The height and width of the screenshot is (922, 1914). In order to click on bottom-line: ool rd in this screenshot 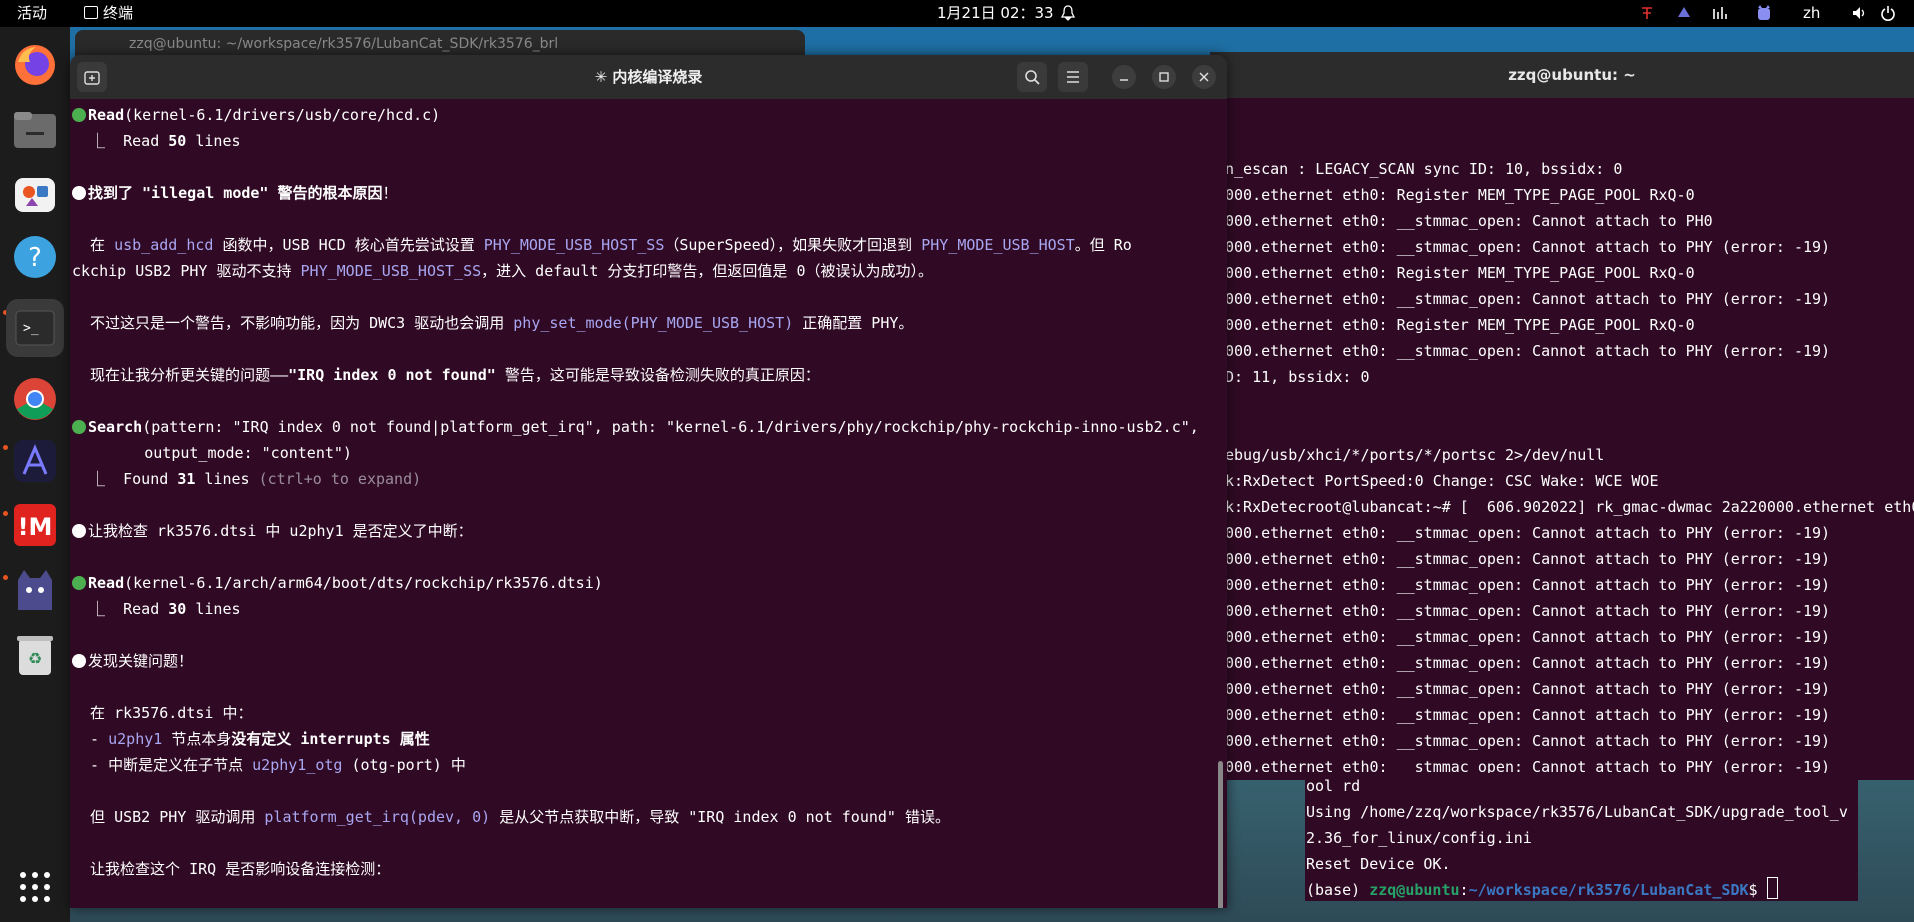, I will do `click(1333, 786)`.